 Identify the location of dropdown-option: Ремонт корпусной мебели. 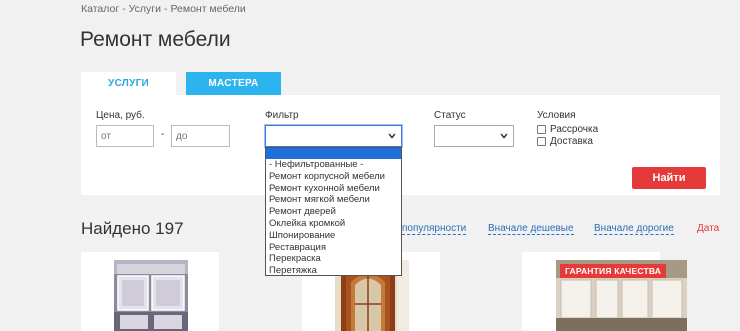
(333, 177).